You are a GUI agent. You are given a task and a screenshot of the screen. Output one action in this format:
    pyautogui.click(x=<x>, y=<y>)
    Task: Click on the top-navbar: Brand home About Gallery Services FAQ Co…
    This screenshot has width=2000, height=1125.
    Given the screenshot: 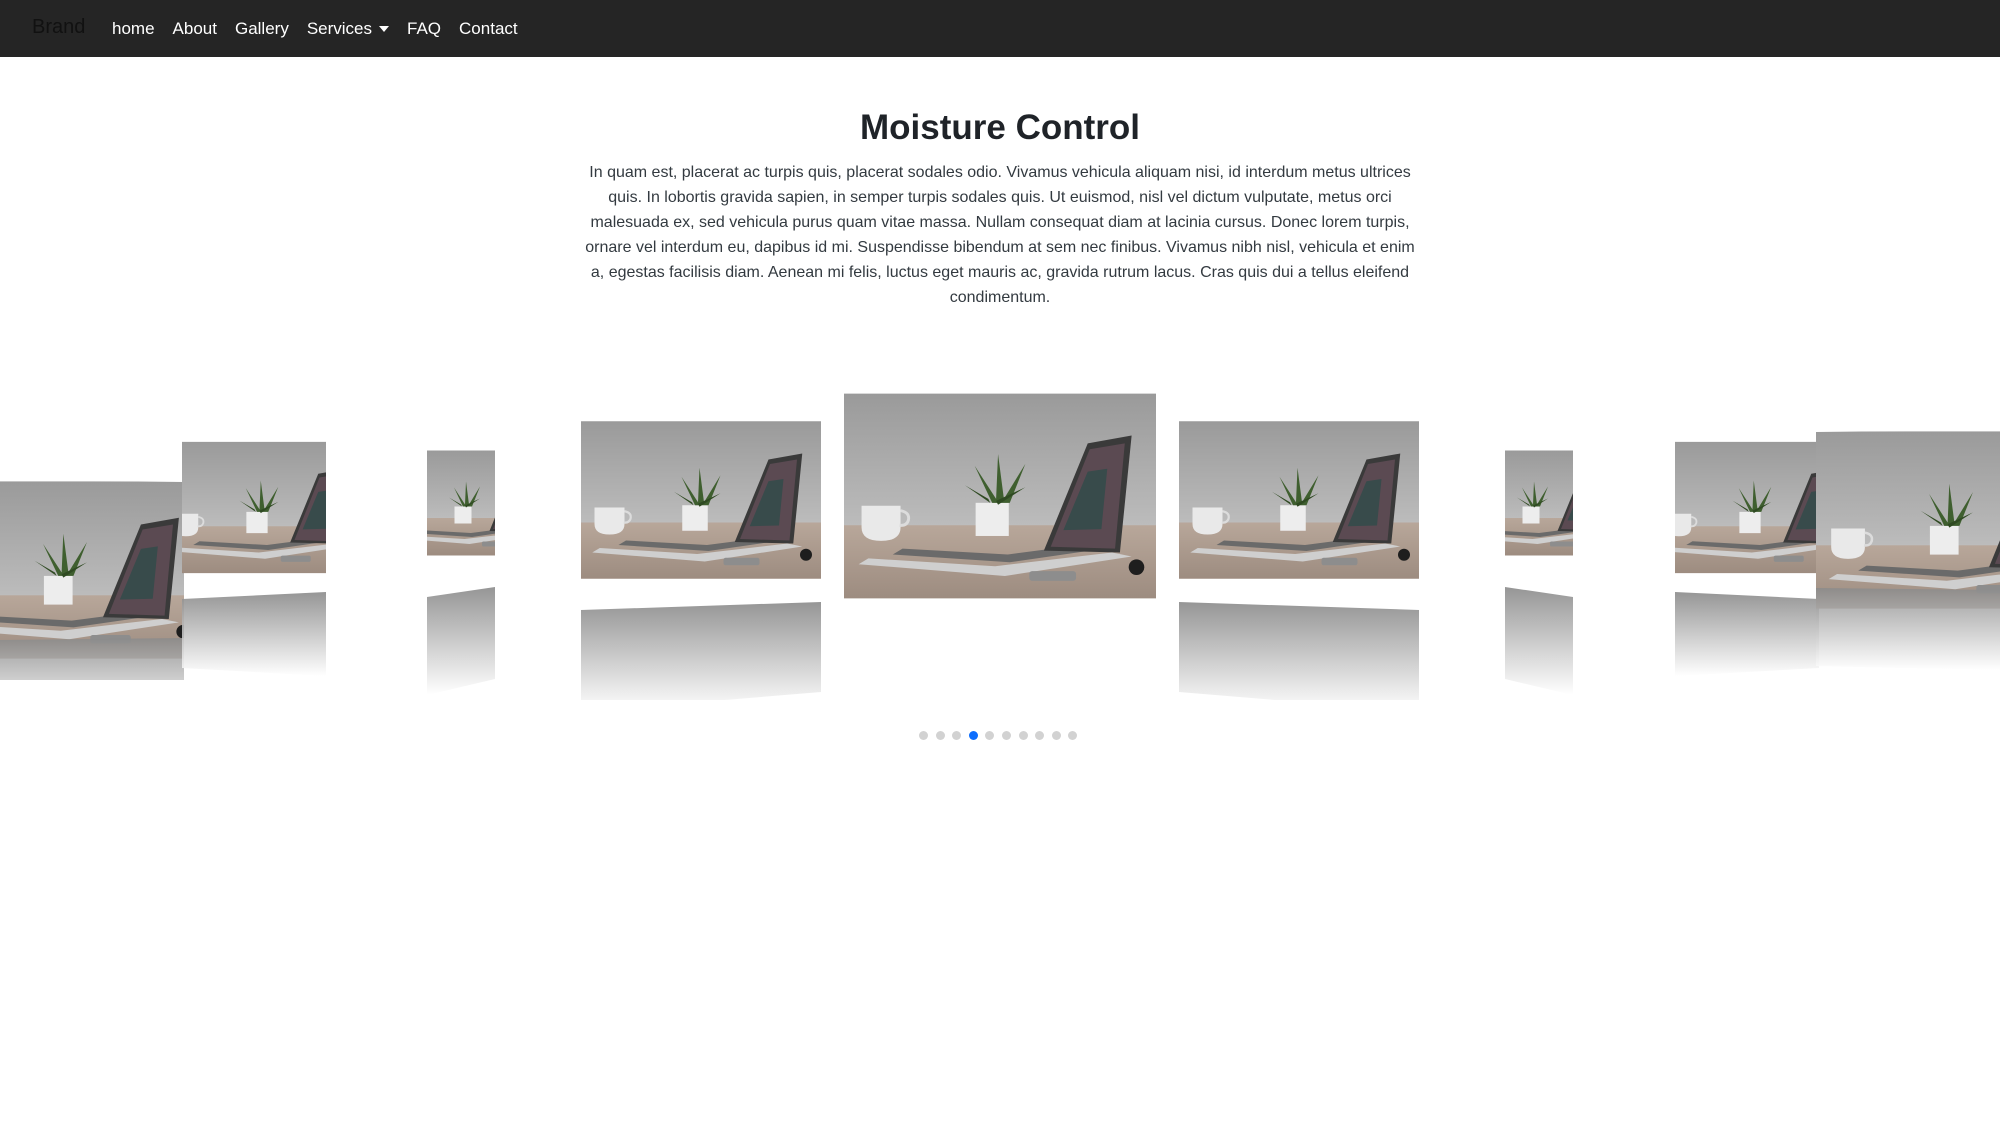 What is the action you would take?
    pyautogui.click(x=1000, y=28)
    